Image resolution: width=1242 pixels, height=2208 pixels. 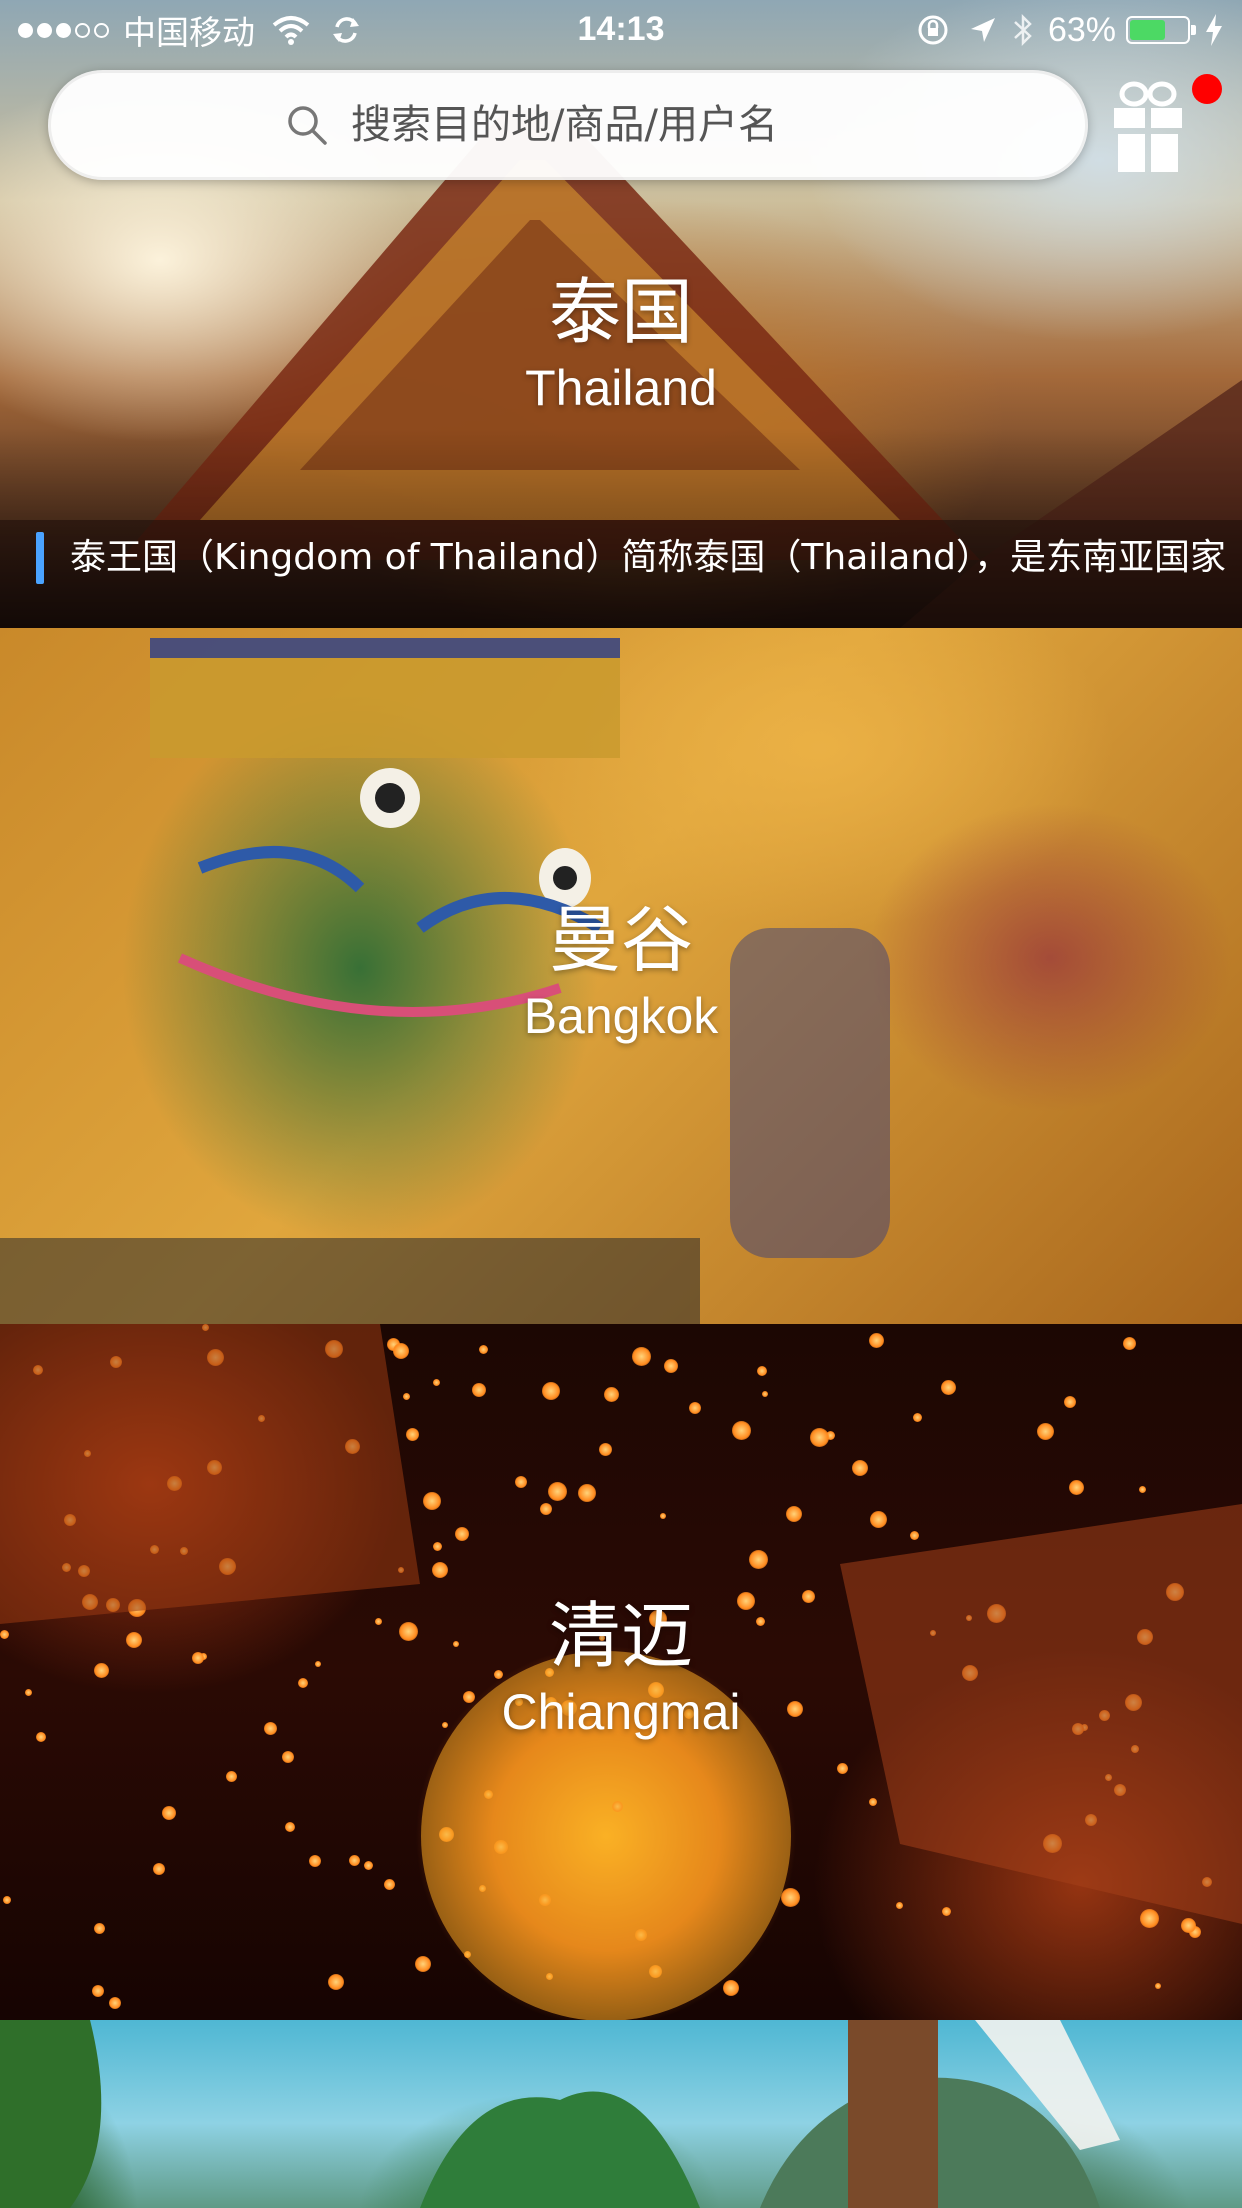 I want to click on orientation-lock-icon, so click(x=933, y=30).